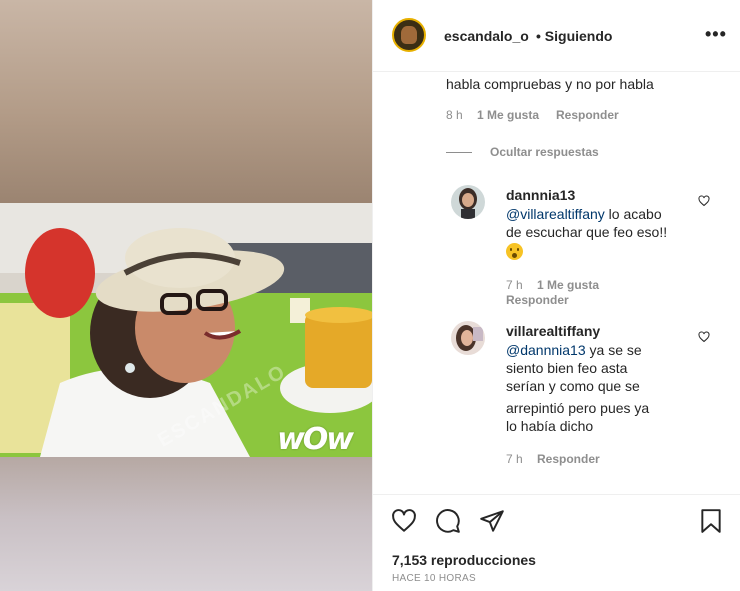 The width and height of the screenshot is (740, 591). I want to click on post-time-ago: HACE 10 HORAS, so click(434, 578).